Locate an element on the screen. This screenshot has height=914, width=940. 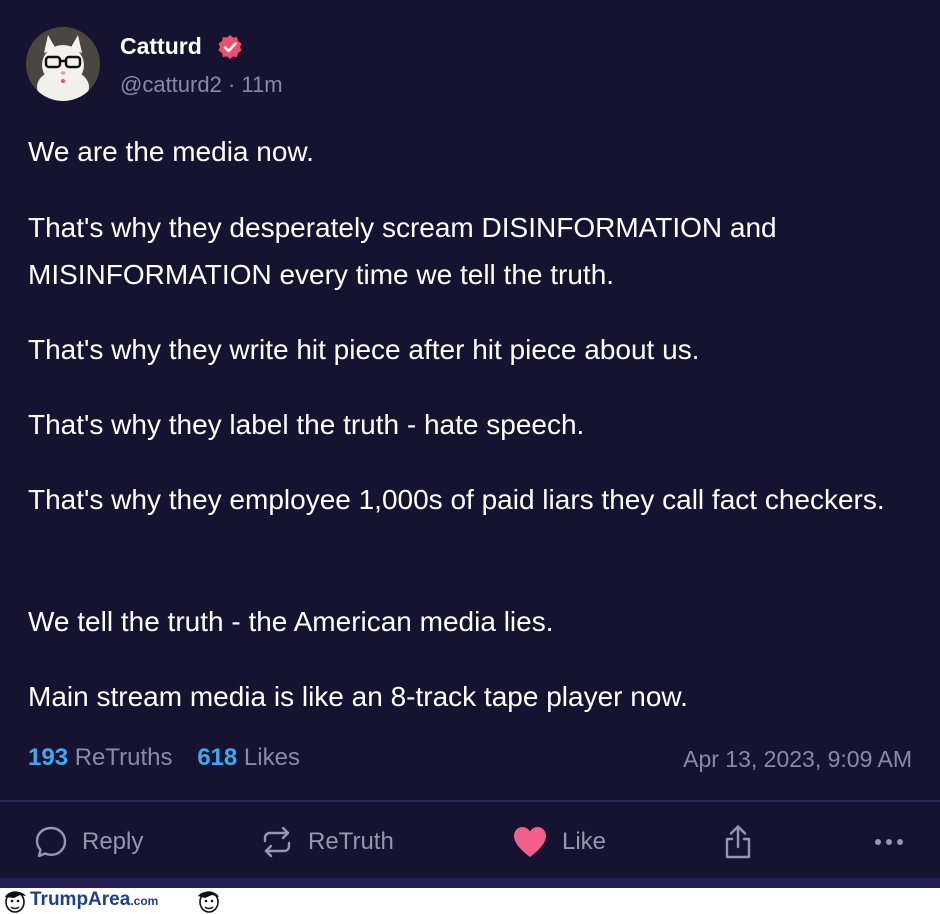
retruth-stat-label: ReTruths is located at coordinates (123, 757).